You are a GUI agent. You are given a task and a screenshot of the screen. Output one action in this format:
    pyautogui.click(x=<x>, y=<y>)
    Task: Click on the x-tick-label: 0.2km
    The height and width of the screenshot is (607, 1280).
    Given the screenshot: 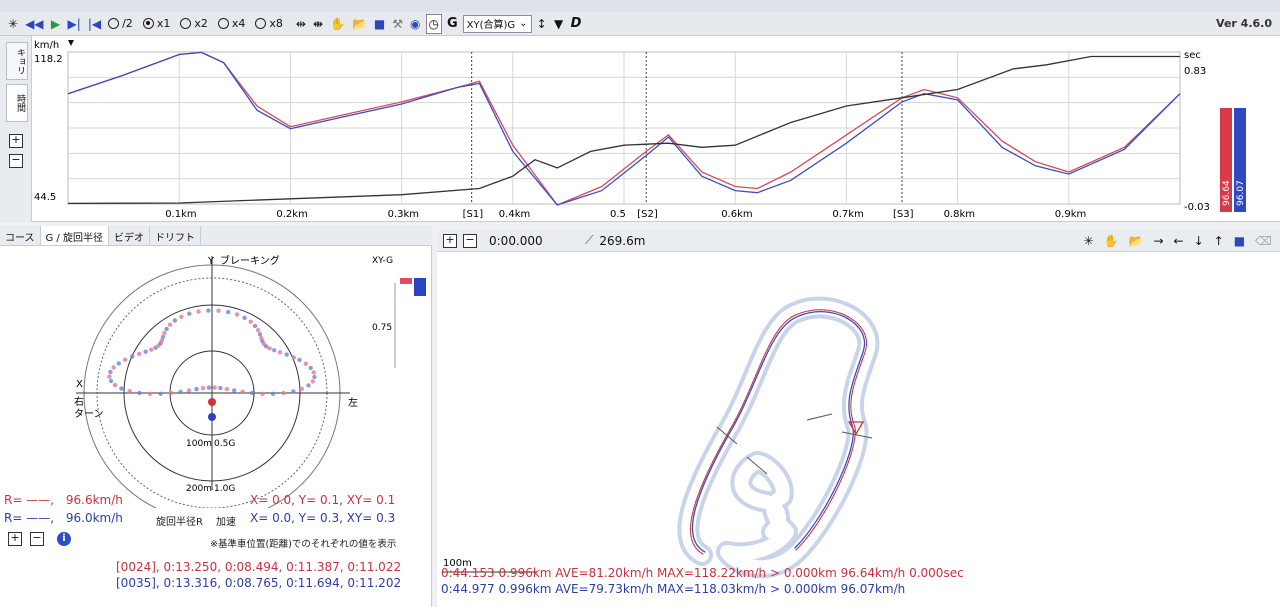 What is the action you would take?
    pyautogui.click(x=291, y=214)
    